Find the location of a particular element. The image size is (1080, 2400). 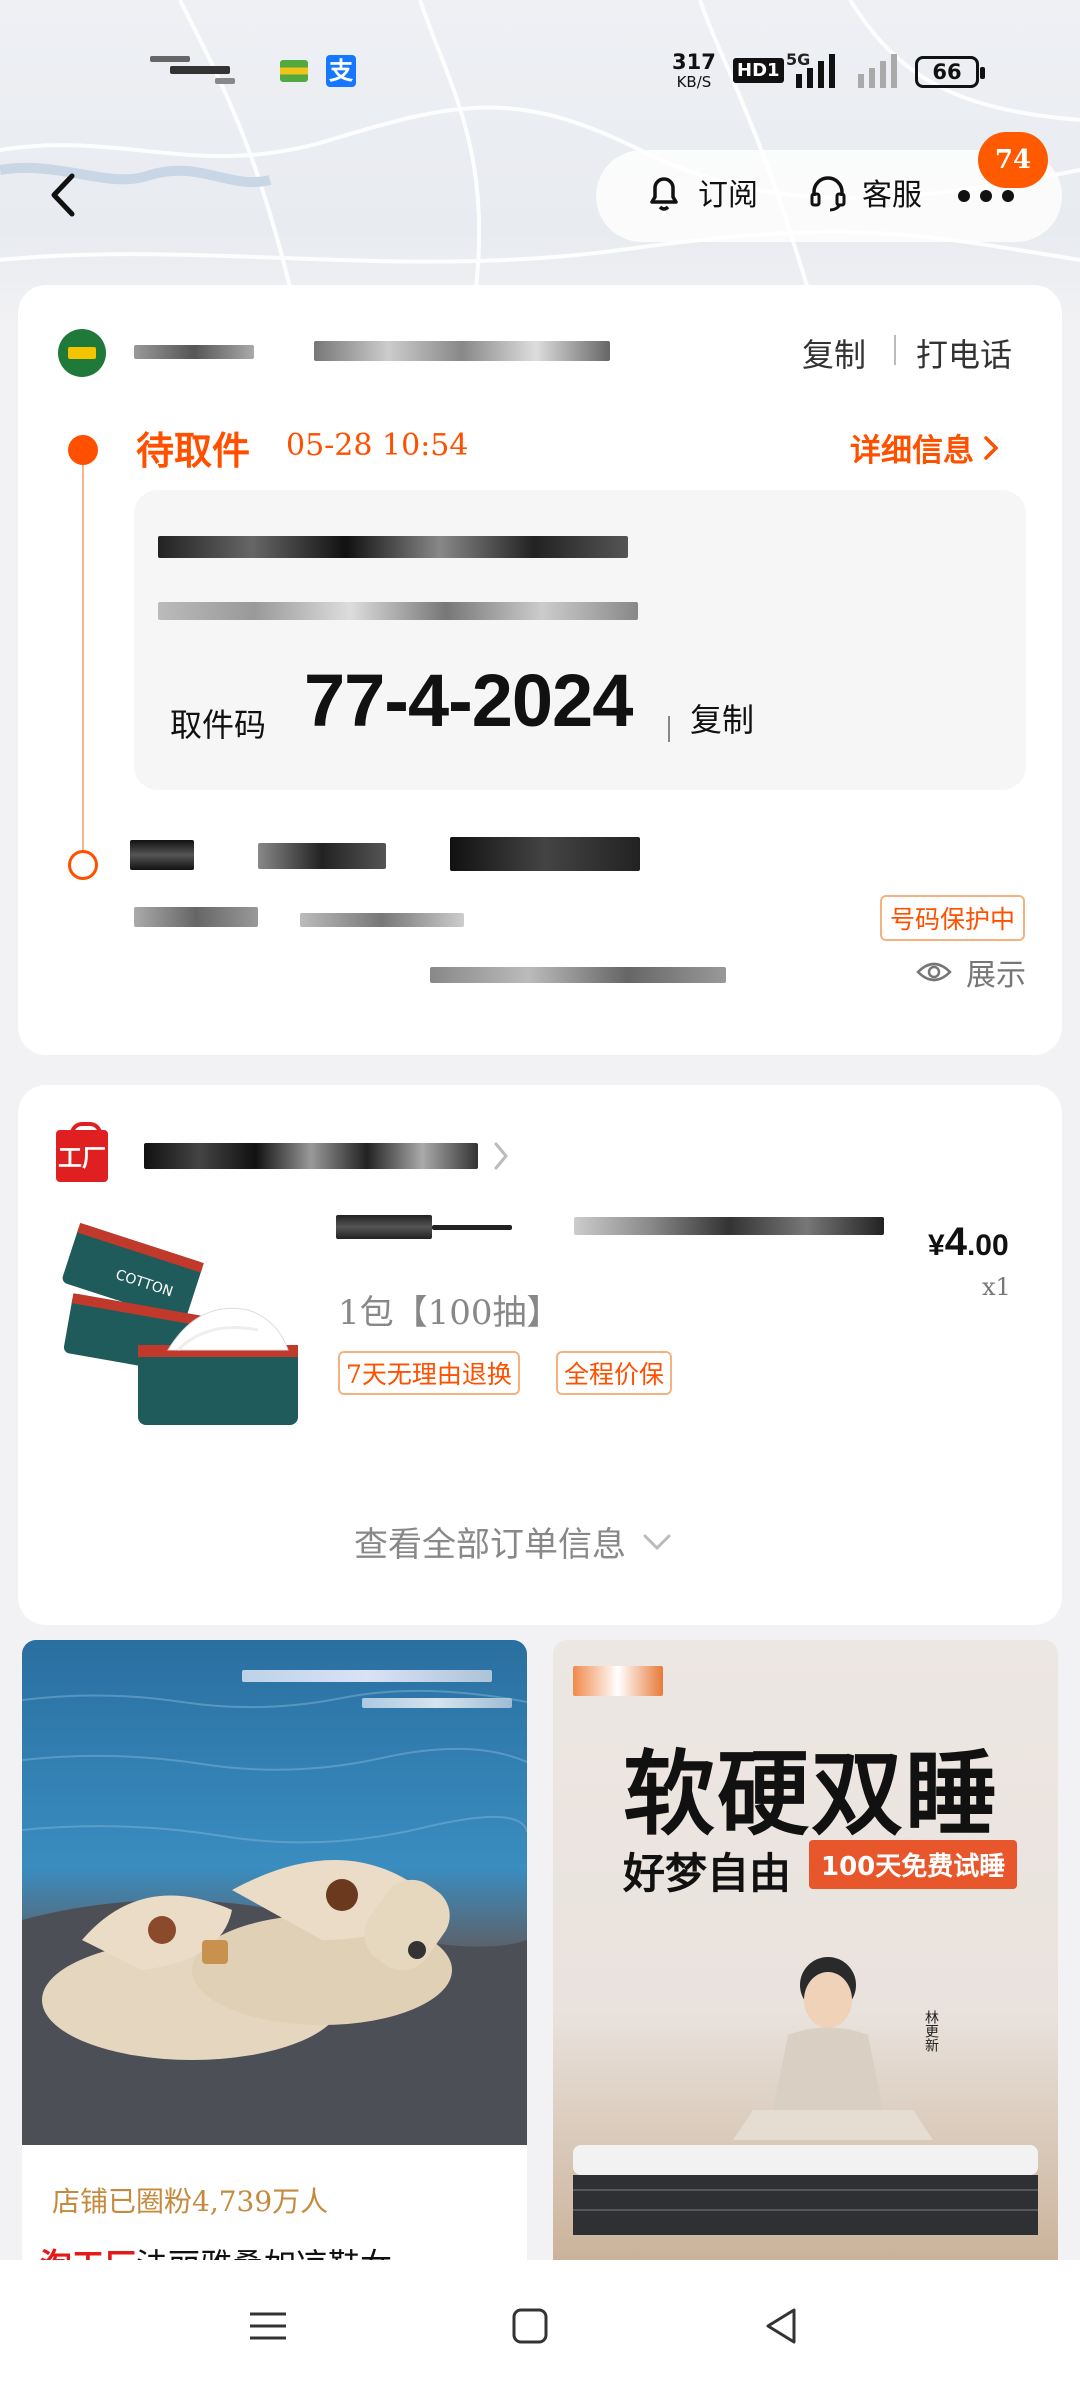

copy-pickup-code-button: 复制 is located at coordinates (722, 718).